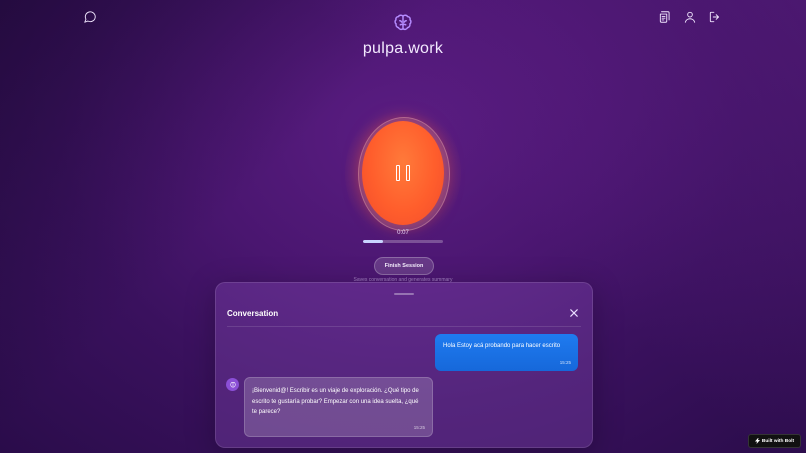 Image resolution: width=806 pixels, height=453 pixels. I want to click on assistant-message-time: 15:25, so click(419, 427).